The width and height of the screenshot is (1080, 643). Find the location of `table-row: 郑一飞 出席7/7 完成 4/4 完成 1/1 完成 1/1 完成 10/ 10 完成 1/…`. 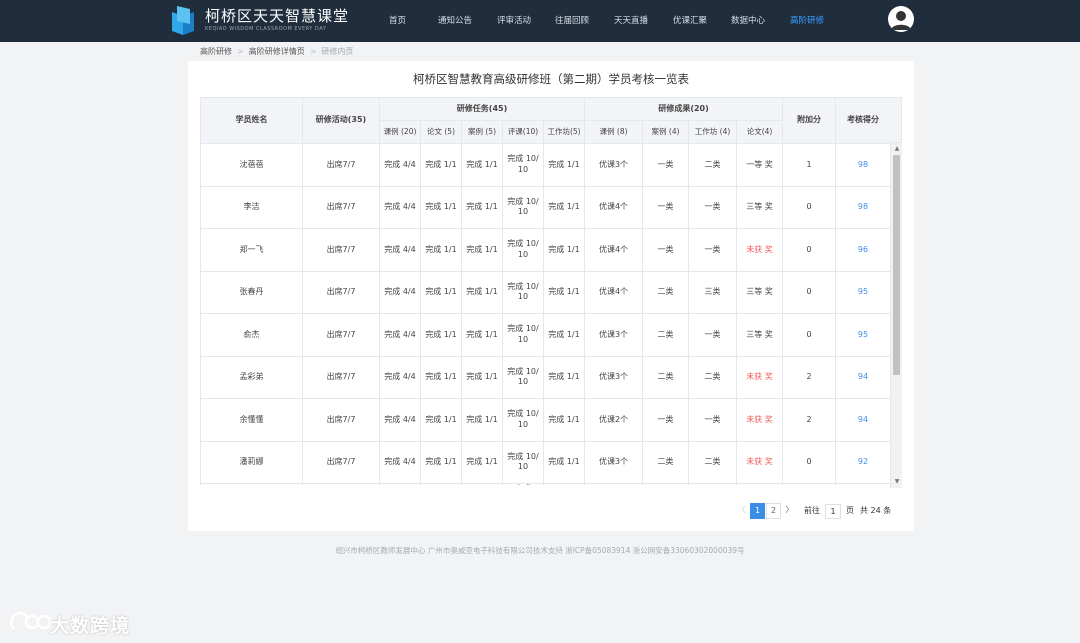

table-row: 郑一飞 出席7/7 完成 4/4 完成 1/1 完成 1/1 完成 10/ 10 完成 1/… is located at coordinates (545, 250).